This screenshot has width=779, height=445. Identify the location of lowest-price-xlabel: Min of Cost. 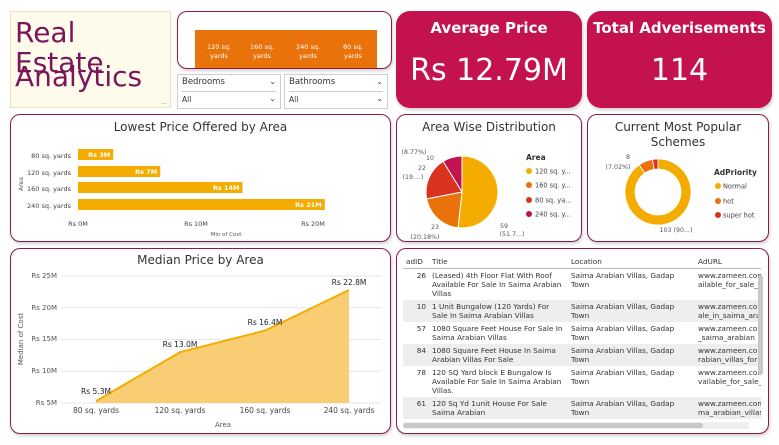
(227, 235).